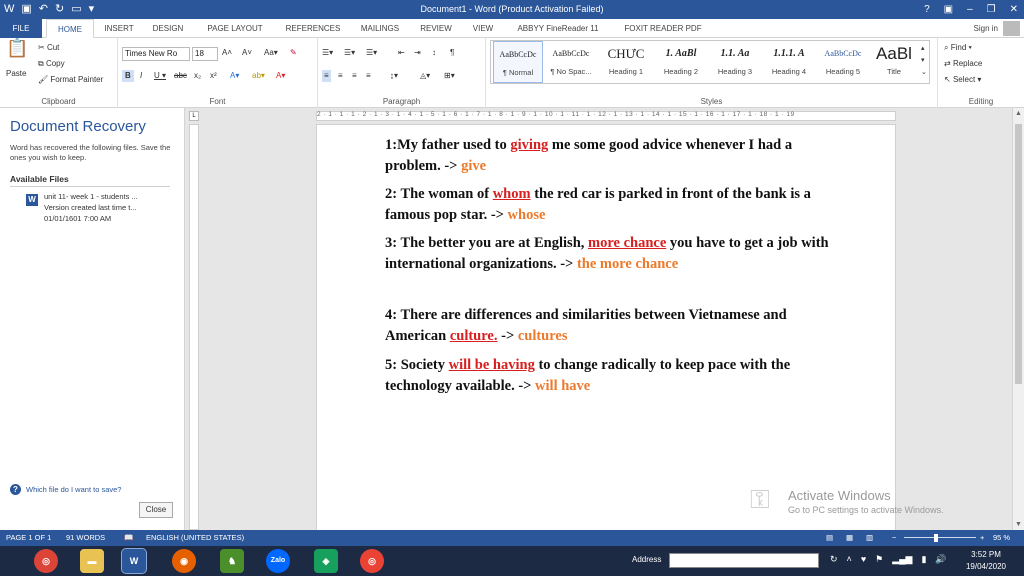  Describe the element at coordinates (1018, 113) in the screenshot. I see `scroll-up-icon: ▲` at that location.